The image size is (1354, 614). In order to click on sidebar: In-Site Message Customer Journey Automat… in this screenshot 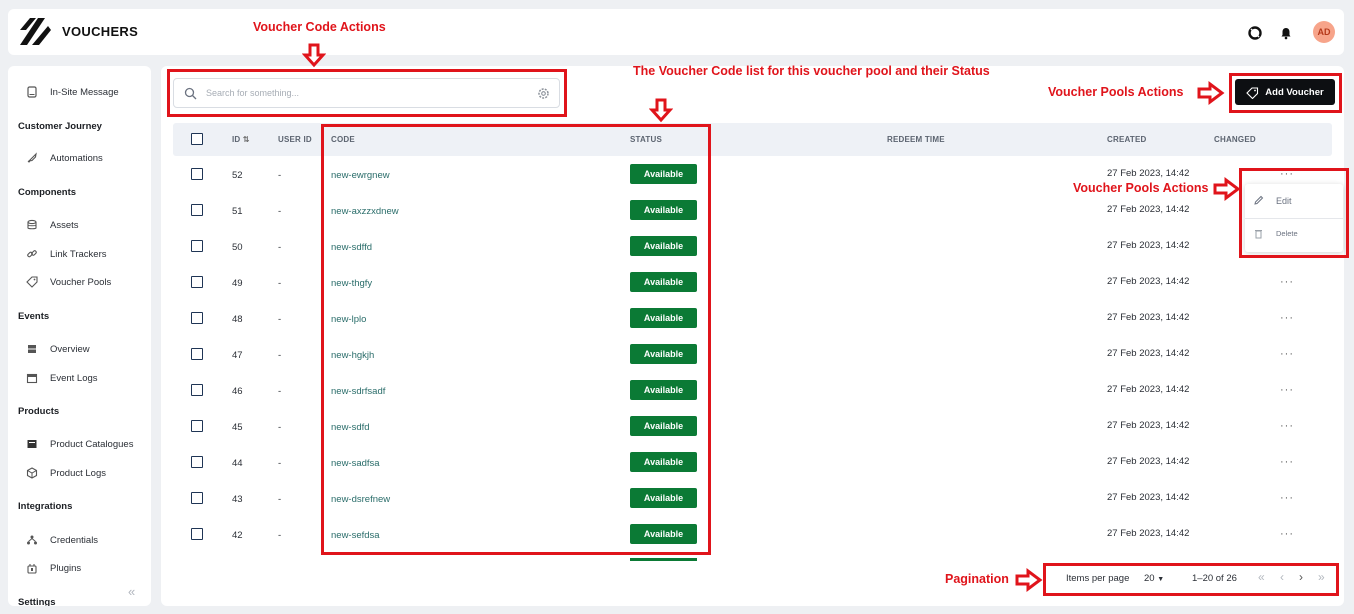, I will do `click(79, 336)`.